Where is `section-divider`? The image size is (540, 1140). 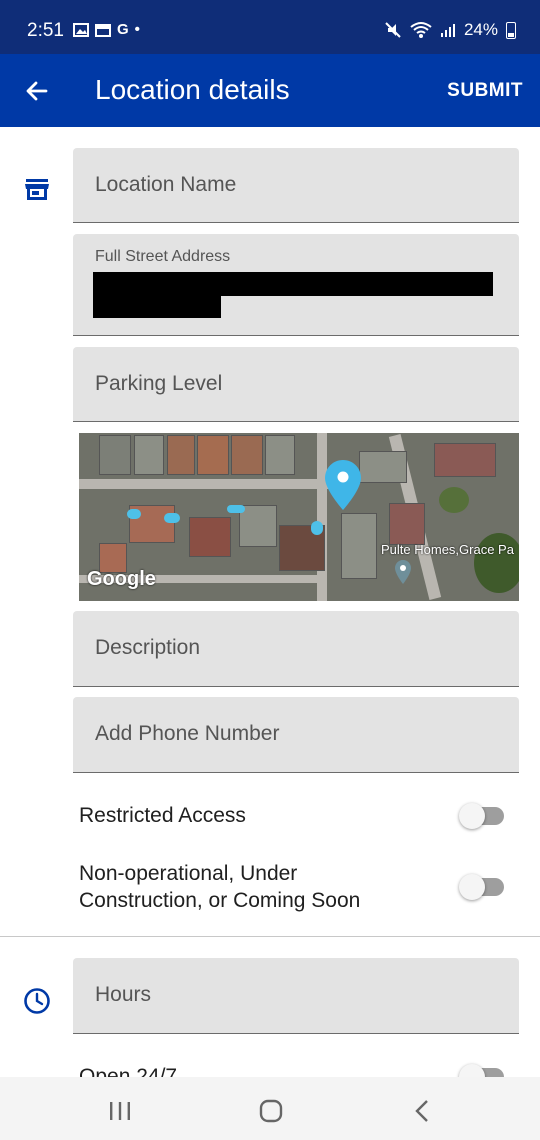
section-divider is located at coordinates (270, 936).